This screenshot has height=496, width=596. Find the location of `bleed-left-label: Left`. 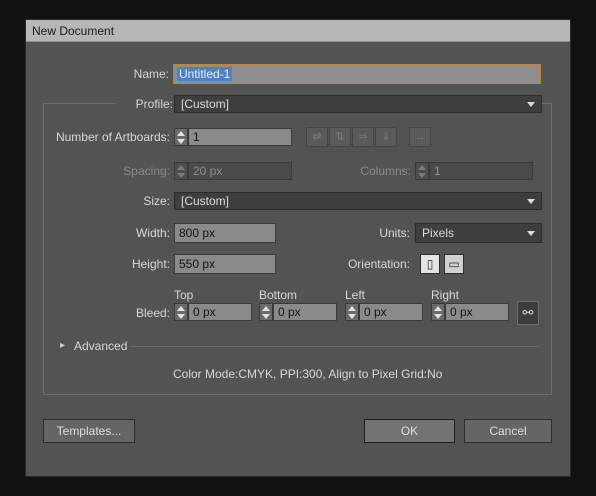

bleed-left-label: Left is located at coordinates (355, 295).